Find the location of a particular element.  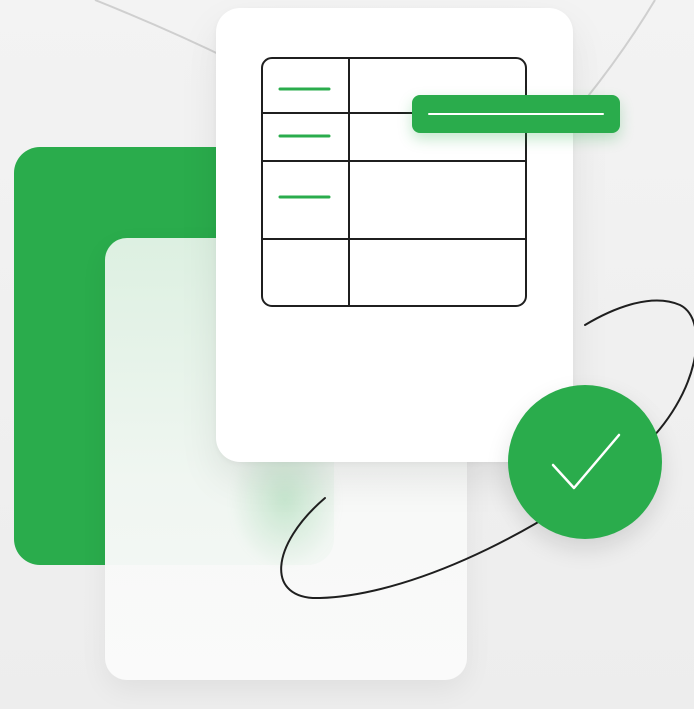

highlight-bar-line is located at coordinates (516, 114).